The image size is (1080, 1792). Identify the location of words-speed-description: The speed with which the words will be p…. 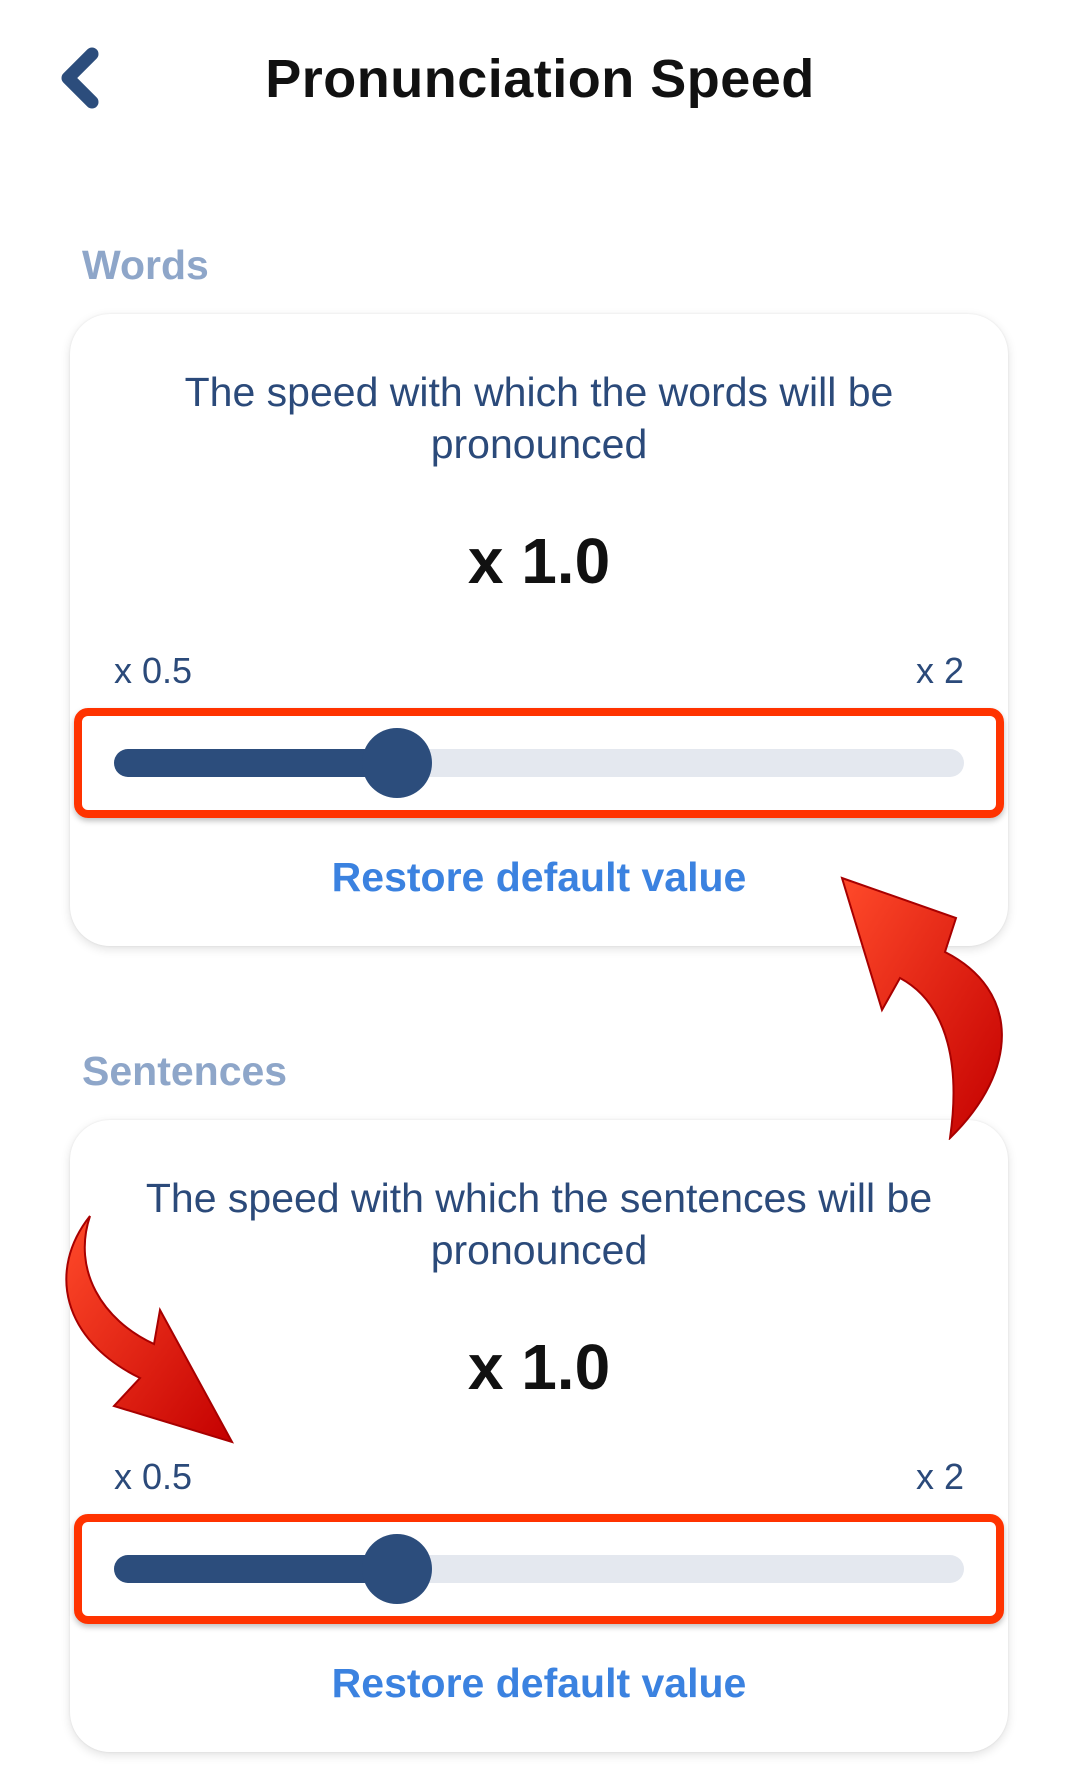
(539, 418).